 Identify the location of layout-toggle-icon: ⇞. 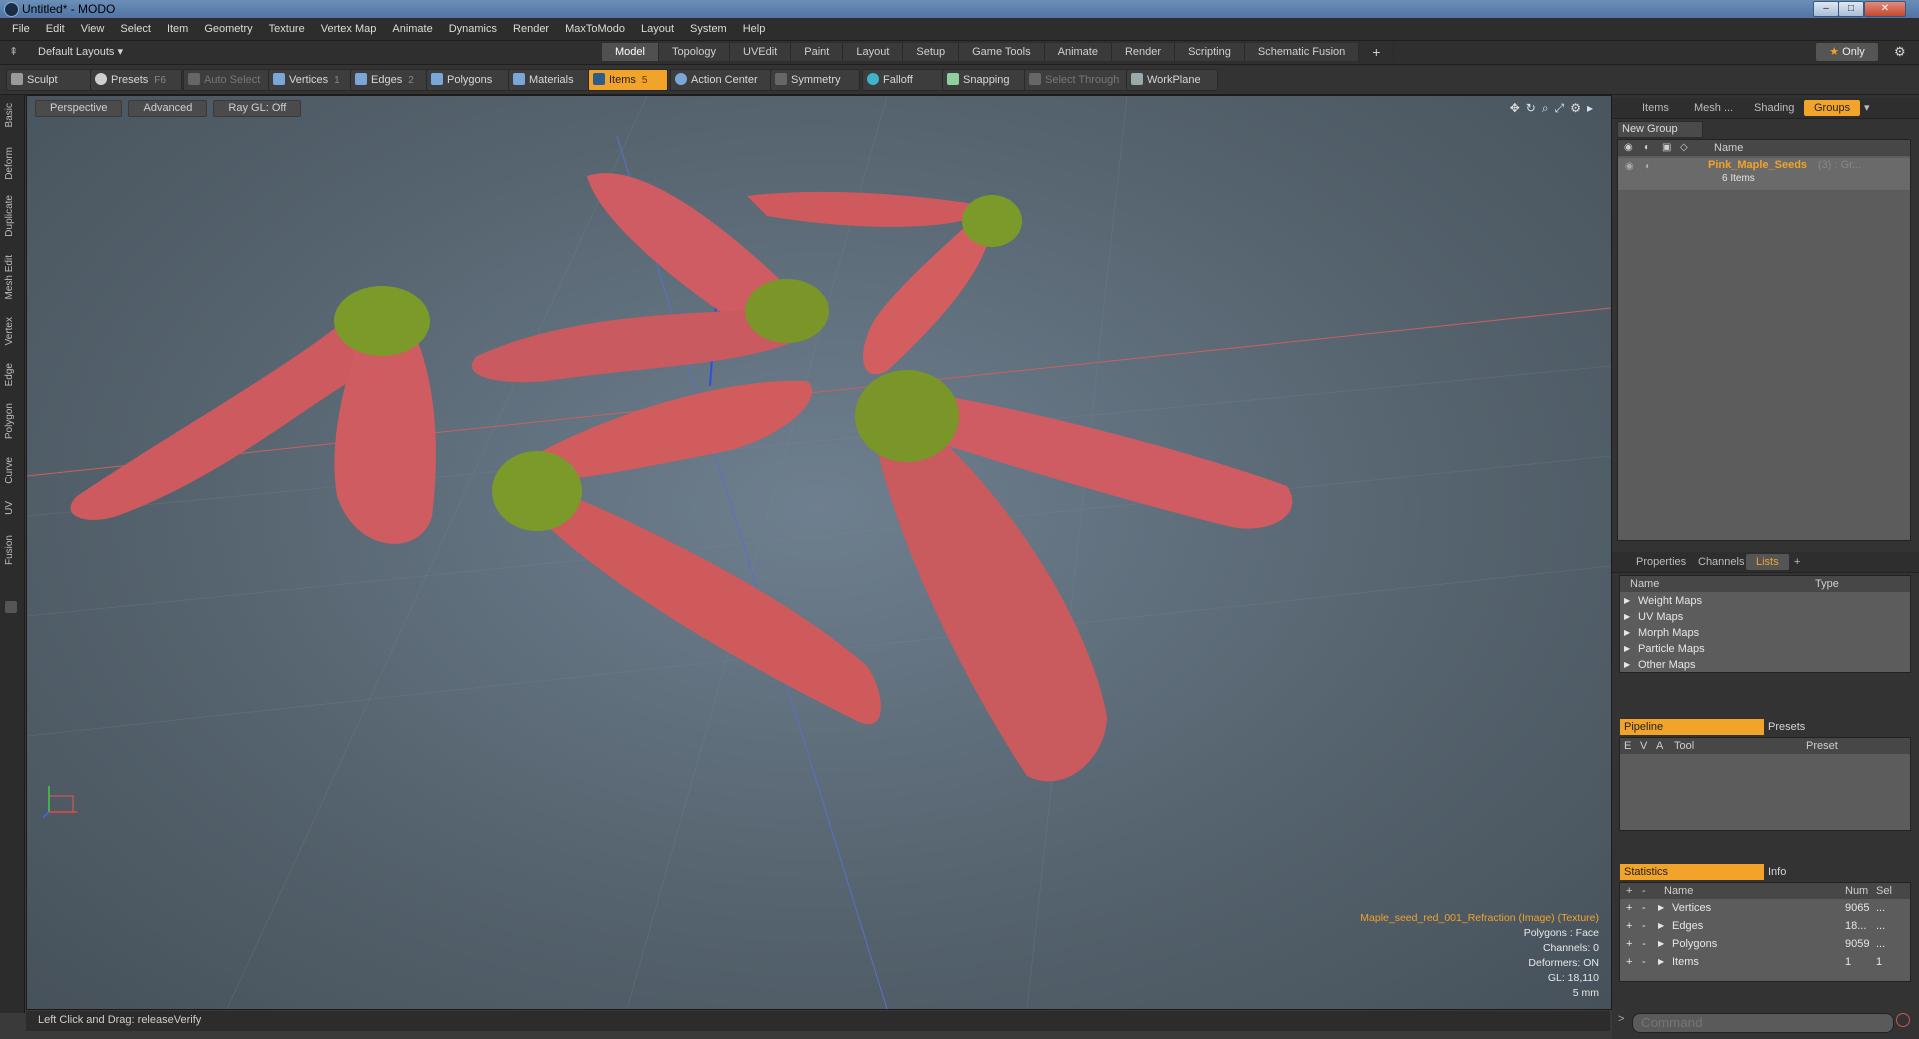
(13, 51).